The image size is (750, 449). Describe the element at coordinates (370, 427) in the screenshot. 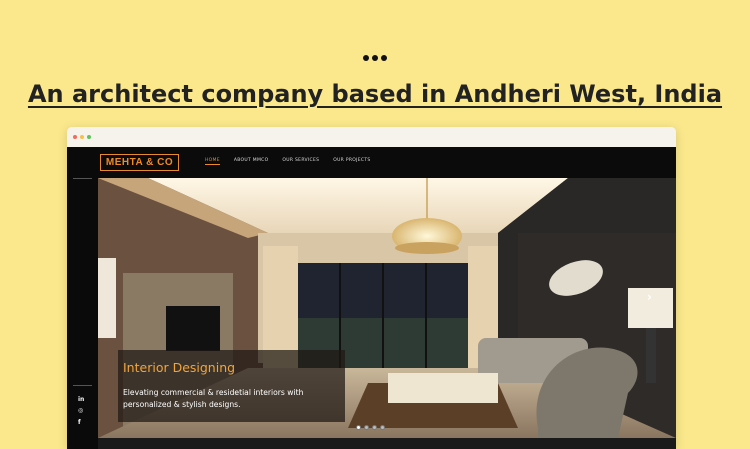

I see `carousel-indicators` at that location.